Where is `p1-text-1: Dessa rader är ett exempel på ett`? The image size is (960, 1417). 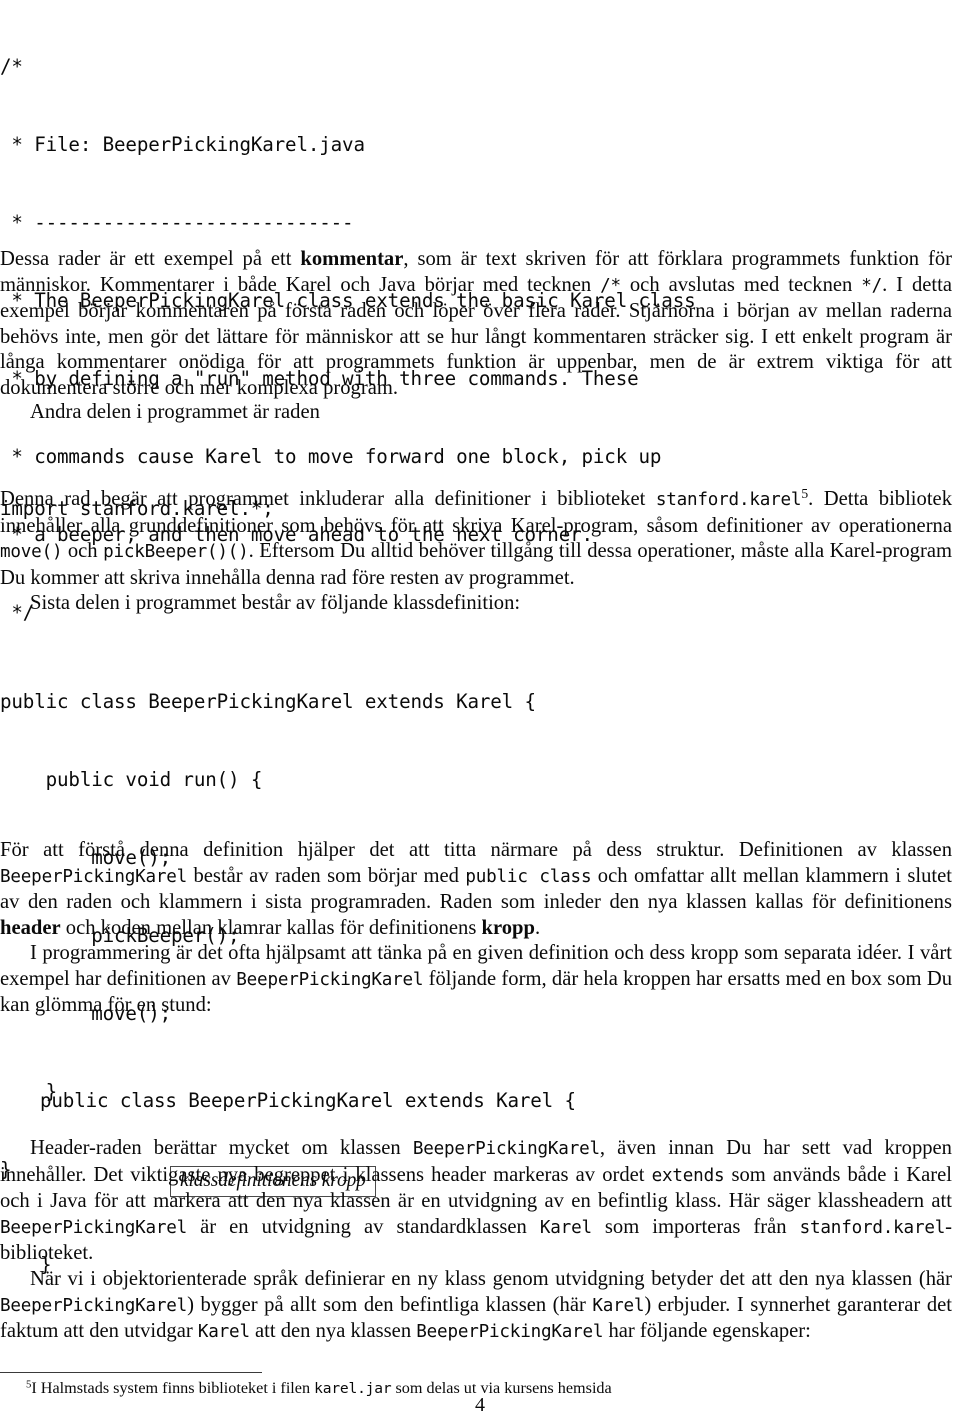 p1-text-1: Dessa rader är ett exempel på ett is located at coordinates (150, 259).